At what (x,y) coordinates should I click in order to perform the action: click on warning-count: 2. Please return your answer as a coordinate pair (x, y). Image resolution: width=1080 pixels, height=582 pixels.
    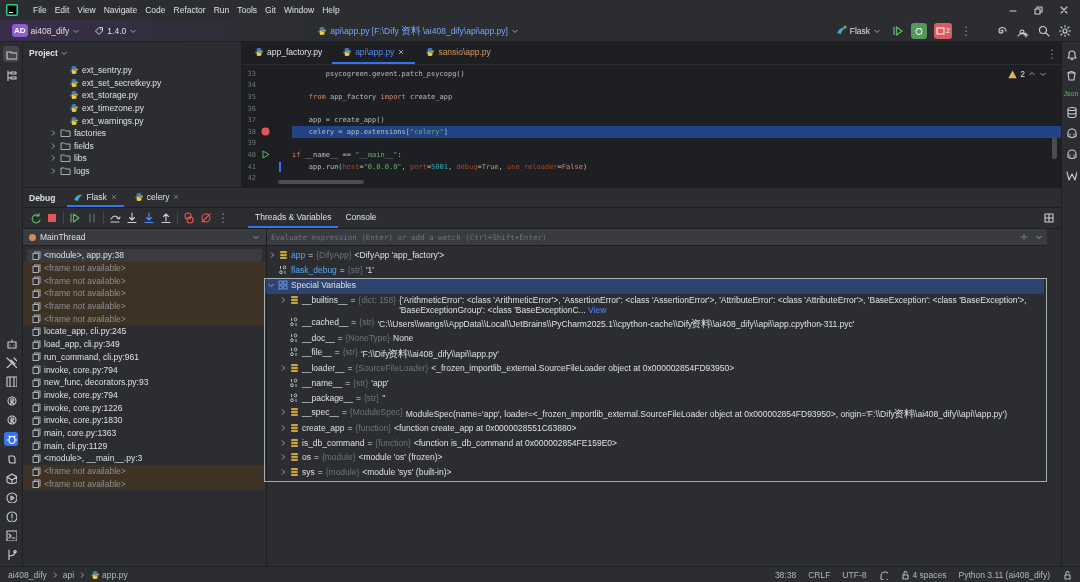
    Looking at the image, I should click on (1022, 74).